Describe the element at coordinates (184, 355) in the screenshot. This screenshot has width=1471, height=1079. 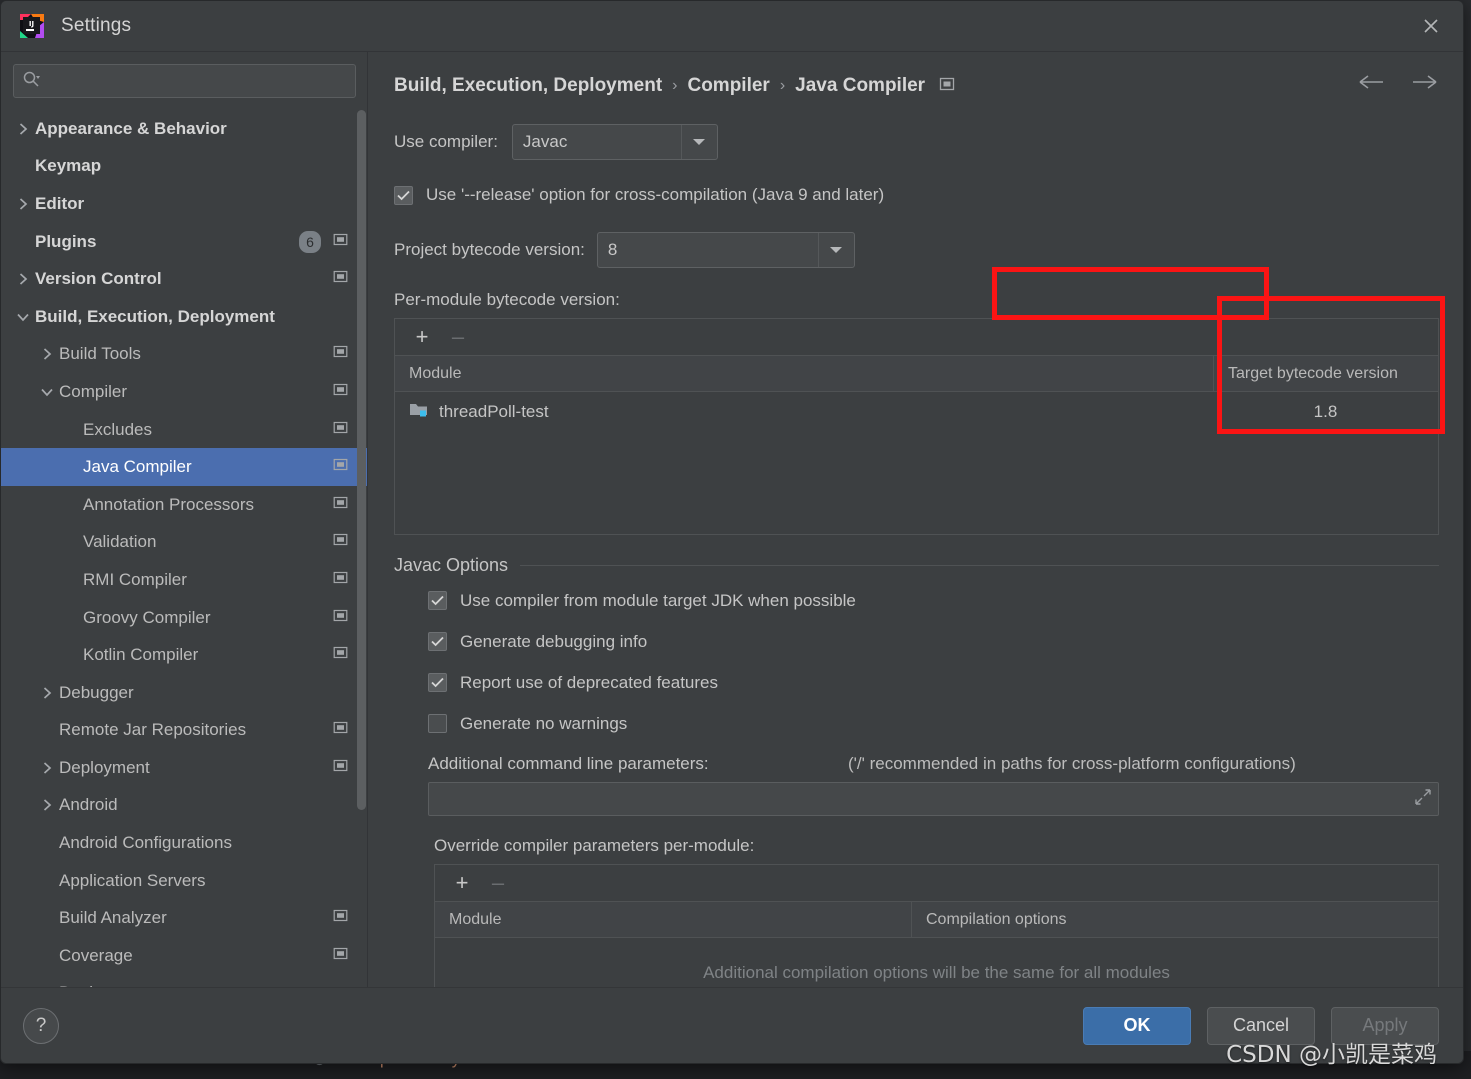
I see `sidebar-item-build-tools: Build Tools` at that location.